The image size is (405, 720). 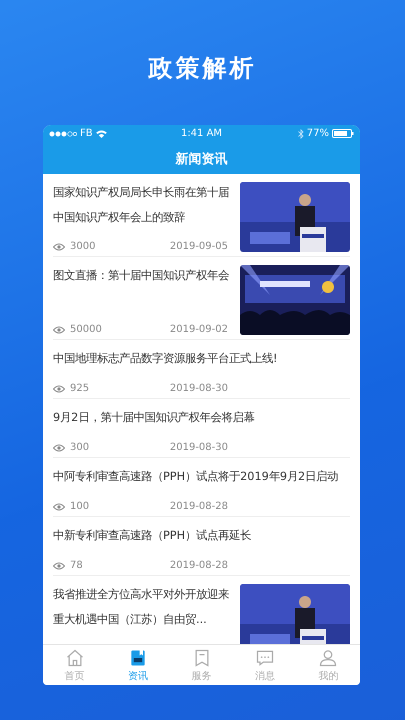 I want to click on news-item: 国家知识产权局局长申长雨在第十届中国知识产权年会上的致辞 3000 2019-09-05, so click(x=201, y=216).